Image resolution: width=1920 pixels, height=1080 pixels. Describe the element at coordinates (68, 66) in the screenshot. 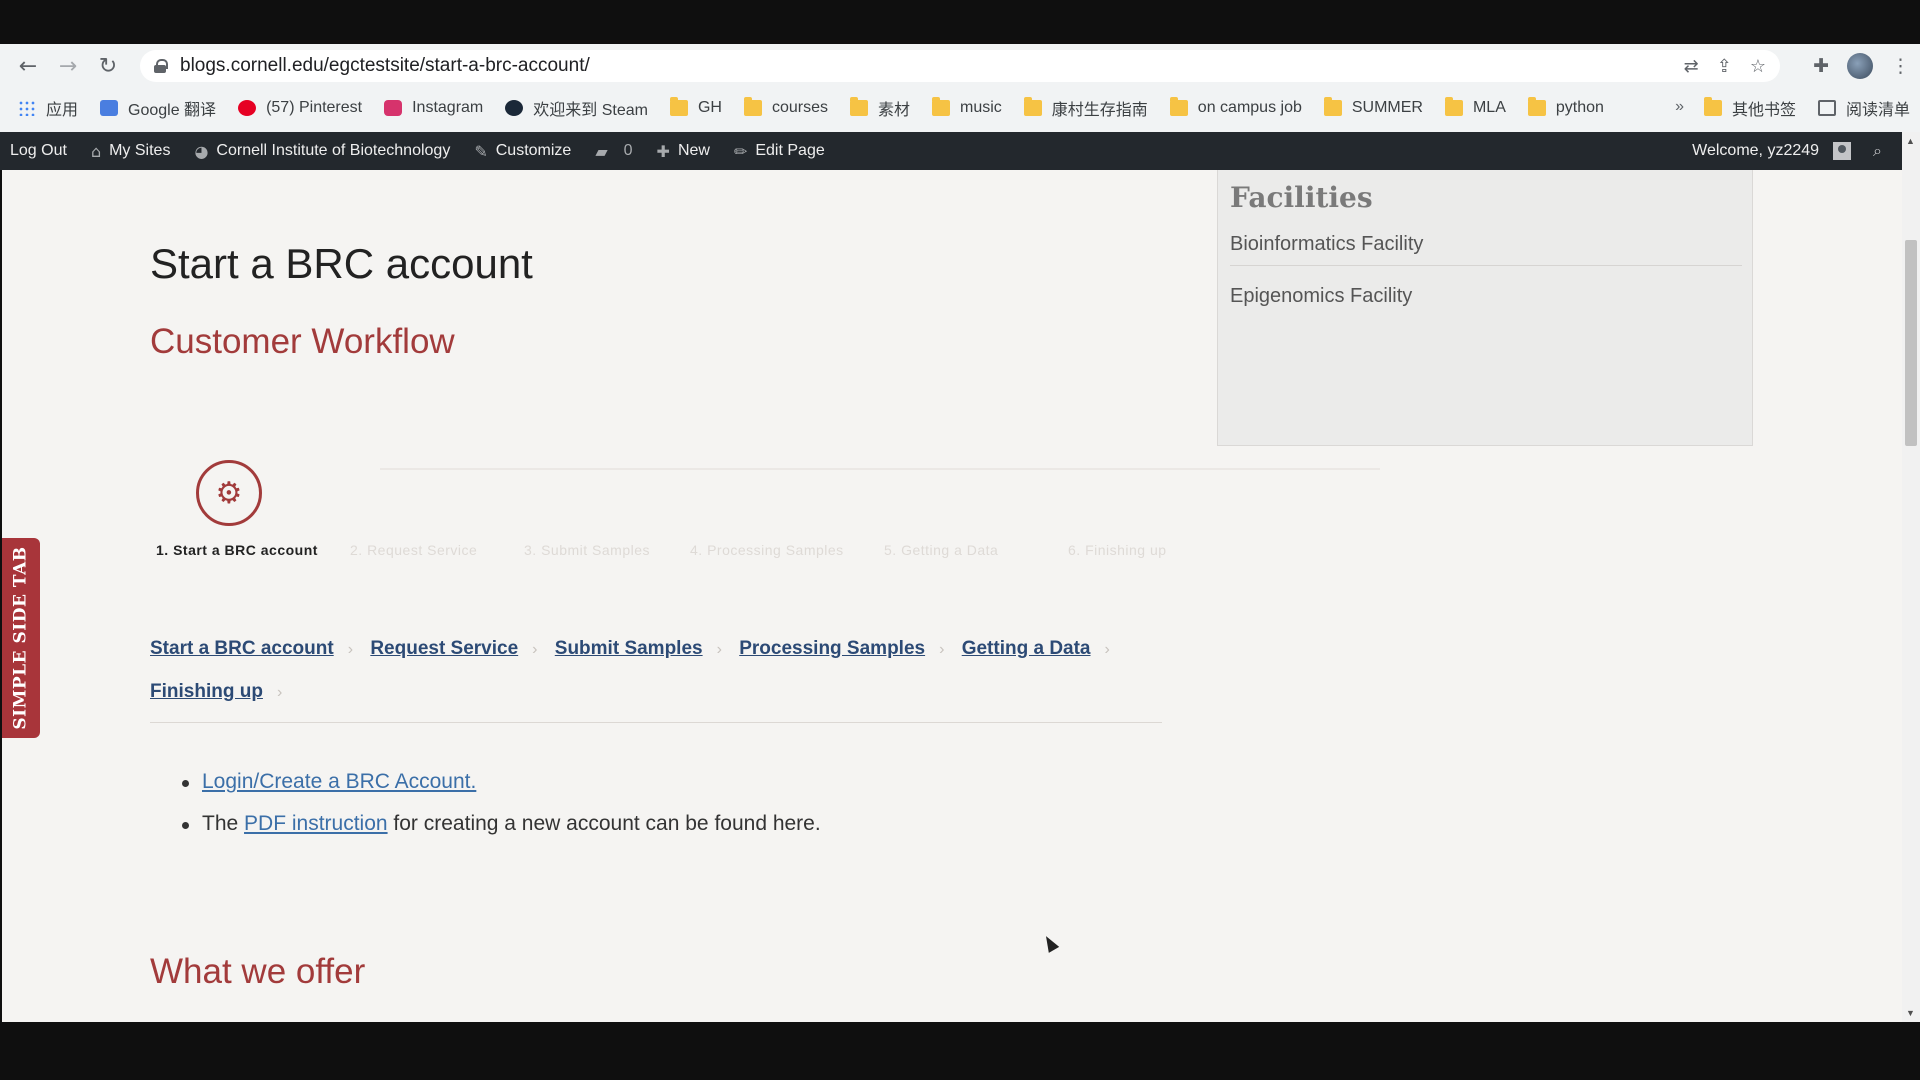

I see `forward-icon: →` at that location.